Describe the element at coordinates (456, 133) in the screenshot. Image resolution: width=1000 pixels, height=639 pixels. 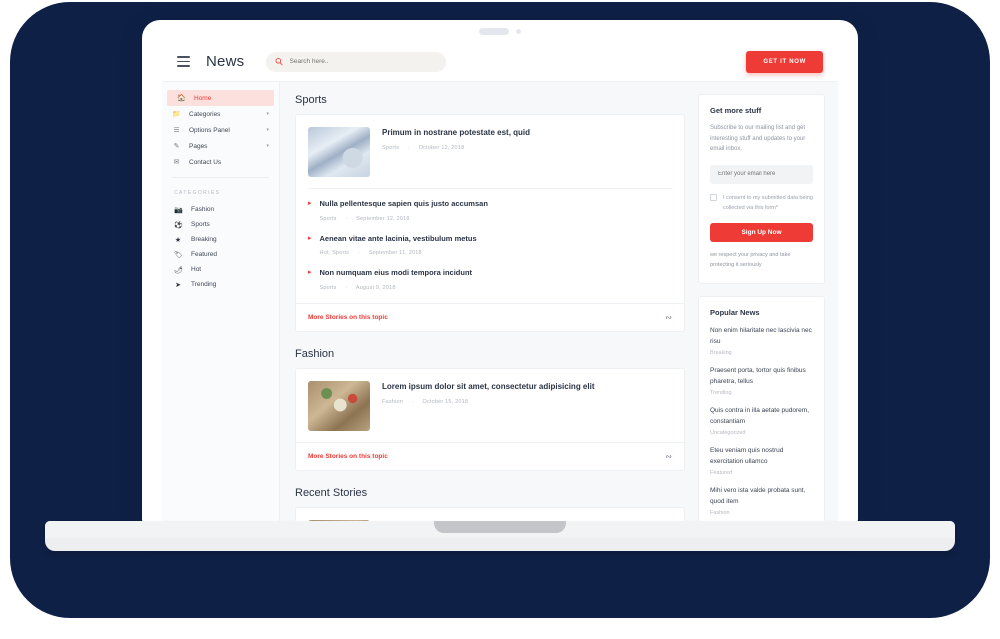
I see `article-title: Primum in nostrane potestate est, quid` at that location.